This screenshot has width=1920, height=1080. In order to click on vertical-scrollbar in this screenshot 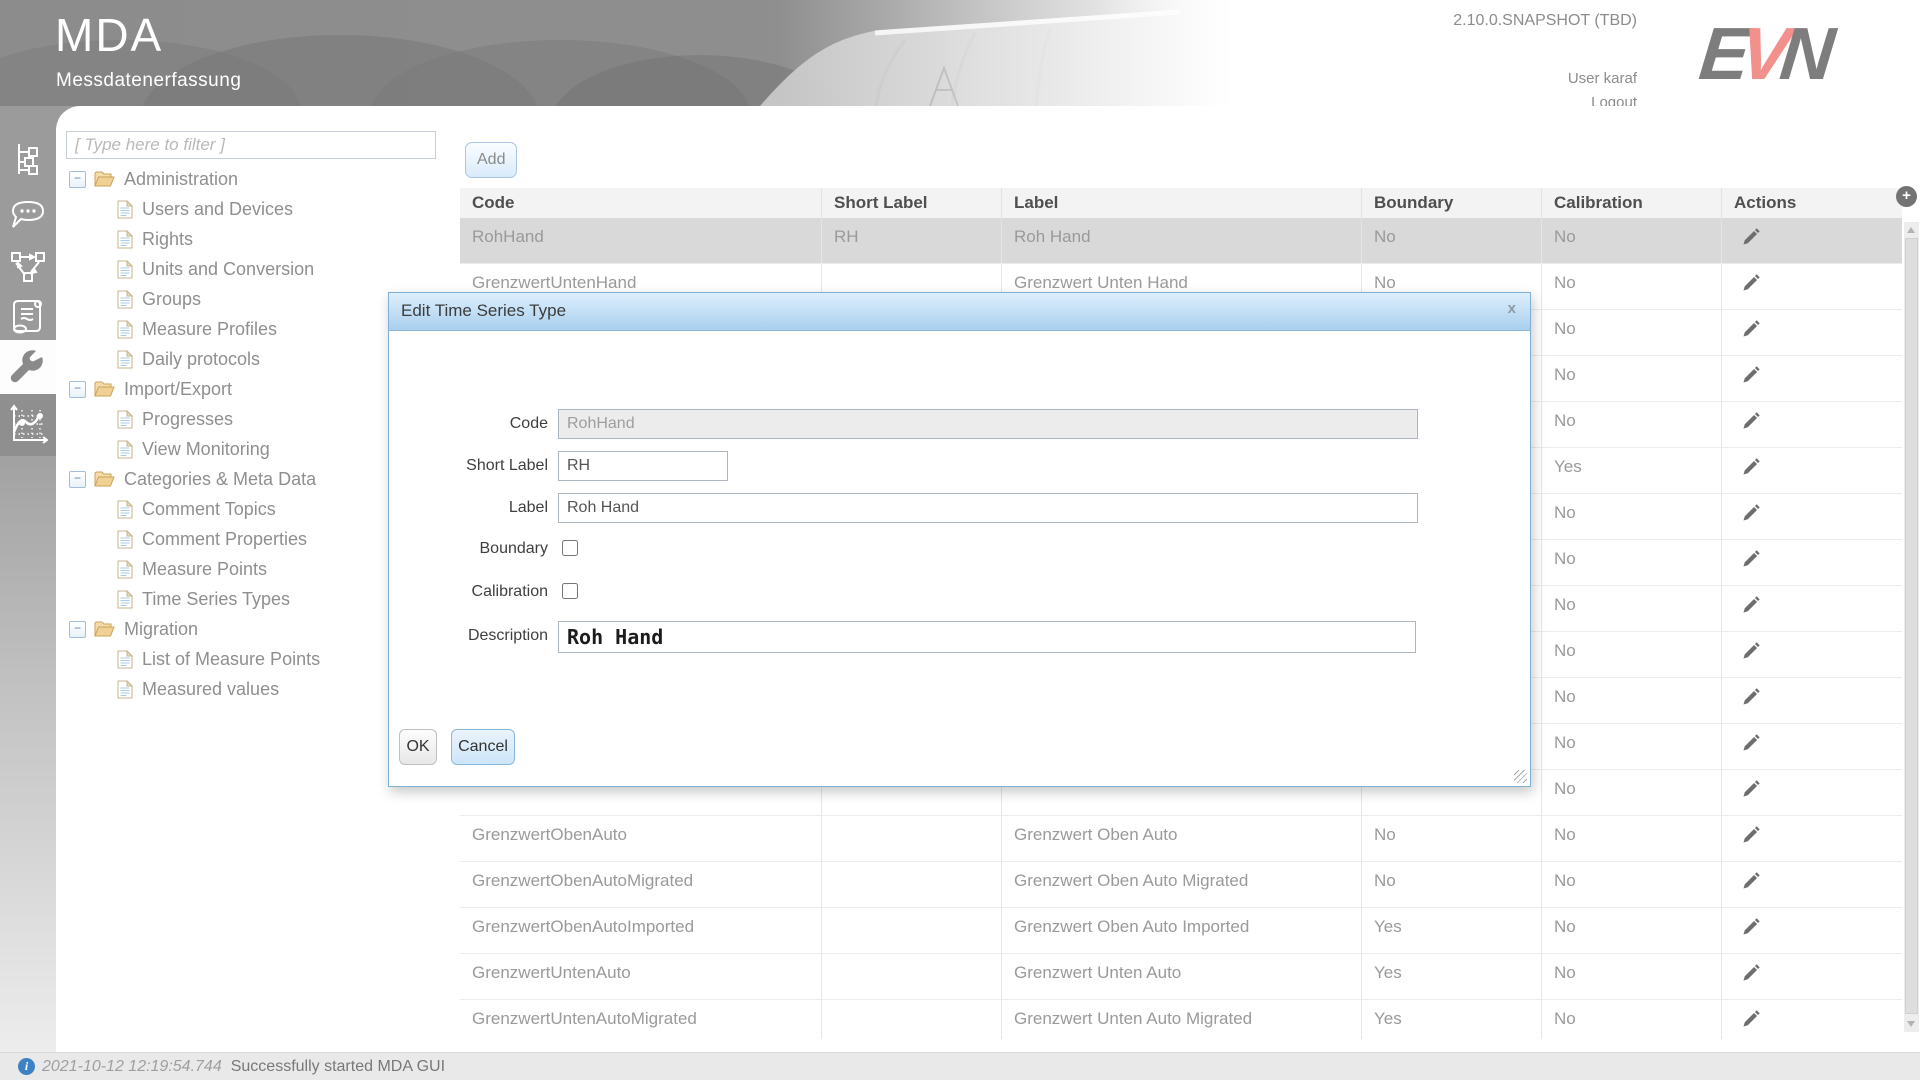, I will do `click(1911, 627)`.